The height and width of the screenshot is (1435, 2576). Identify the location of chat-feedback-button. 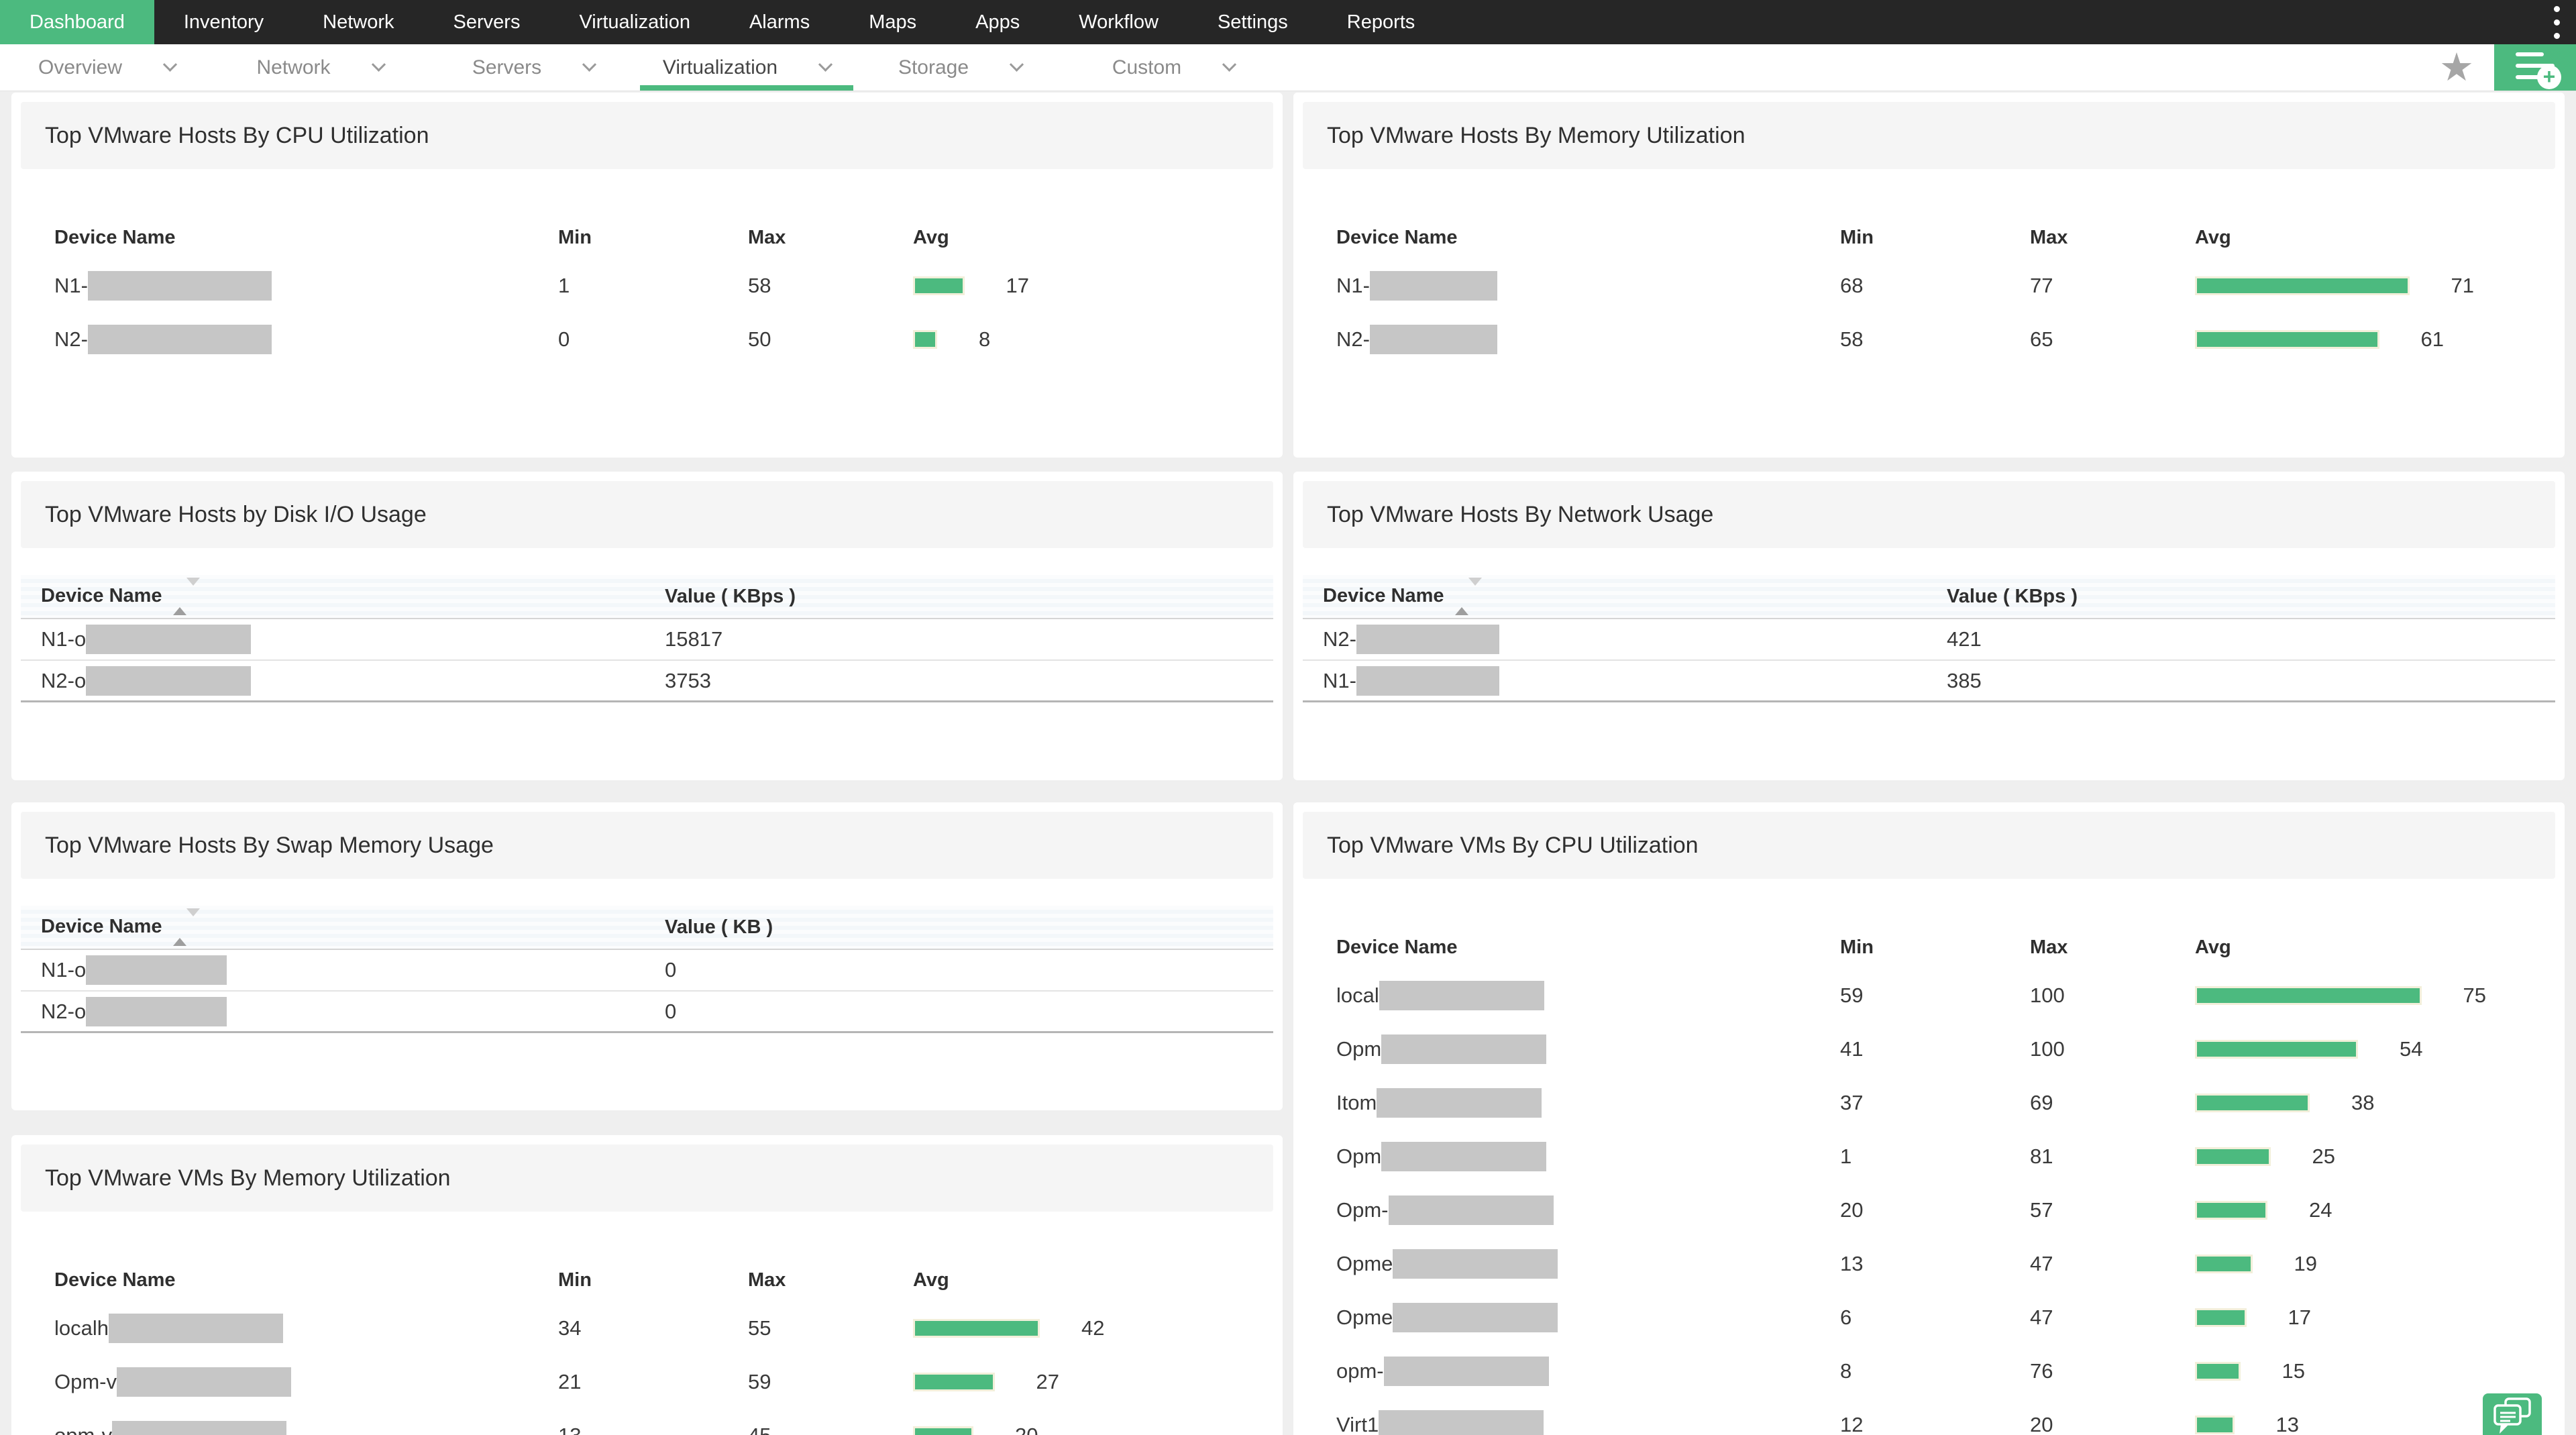
(2512, 1414).